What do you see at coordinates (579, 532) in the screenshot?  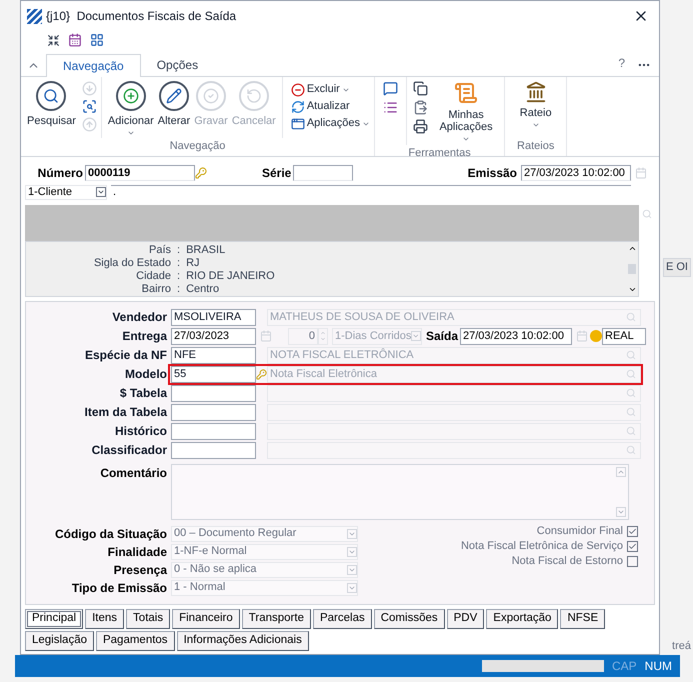 I see `checkbox-label: Consumidor Final` at bounding box center [579, 532].